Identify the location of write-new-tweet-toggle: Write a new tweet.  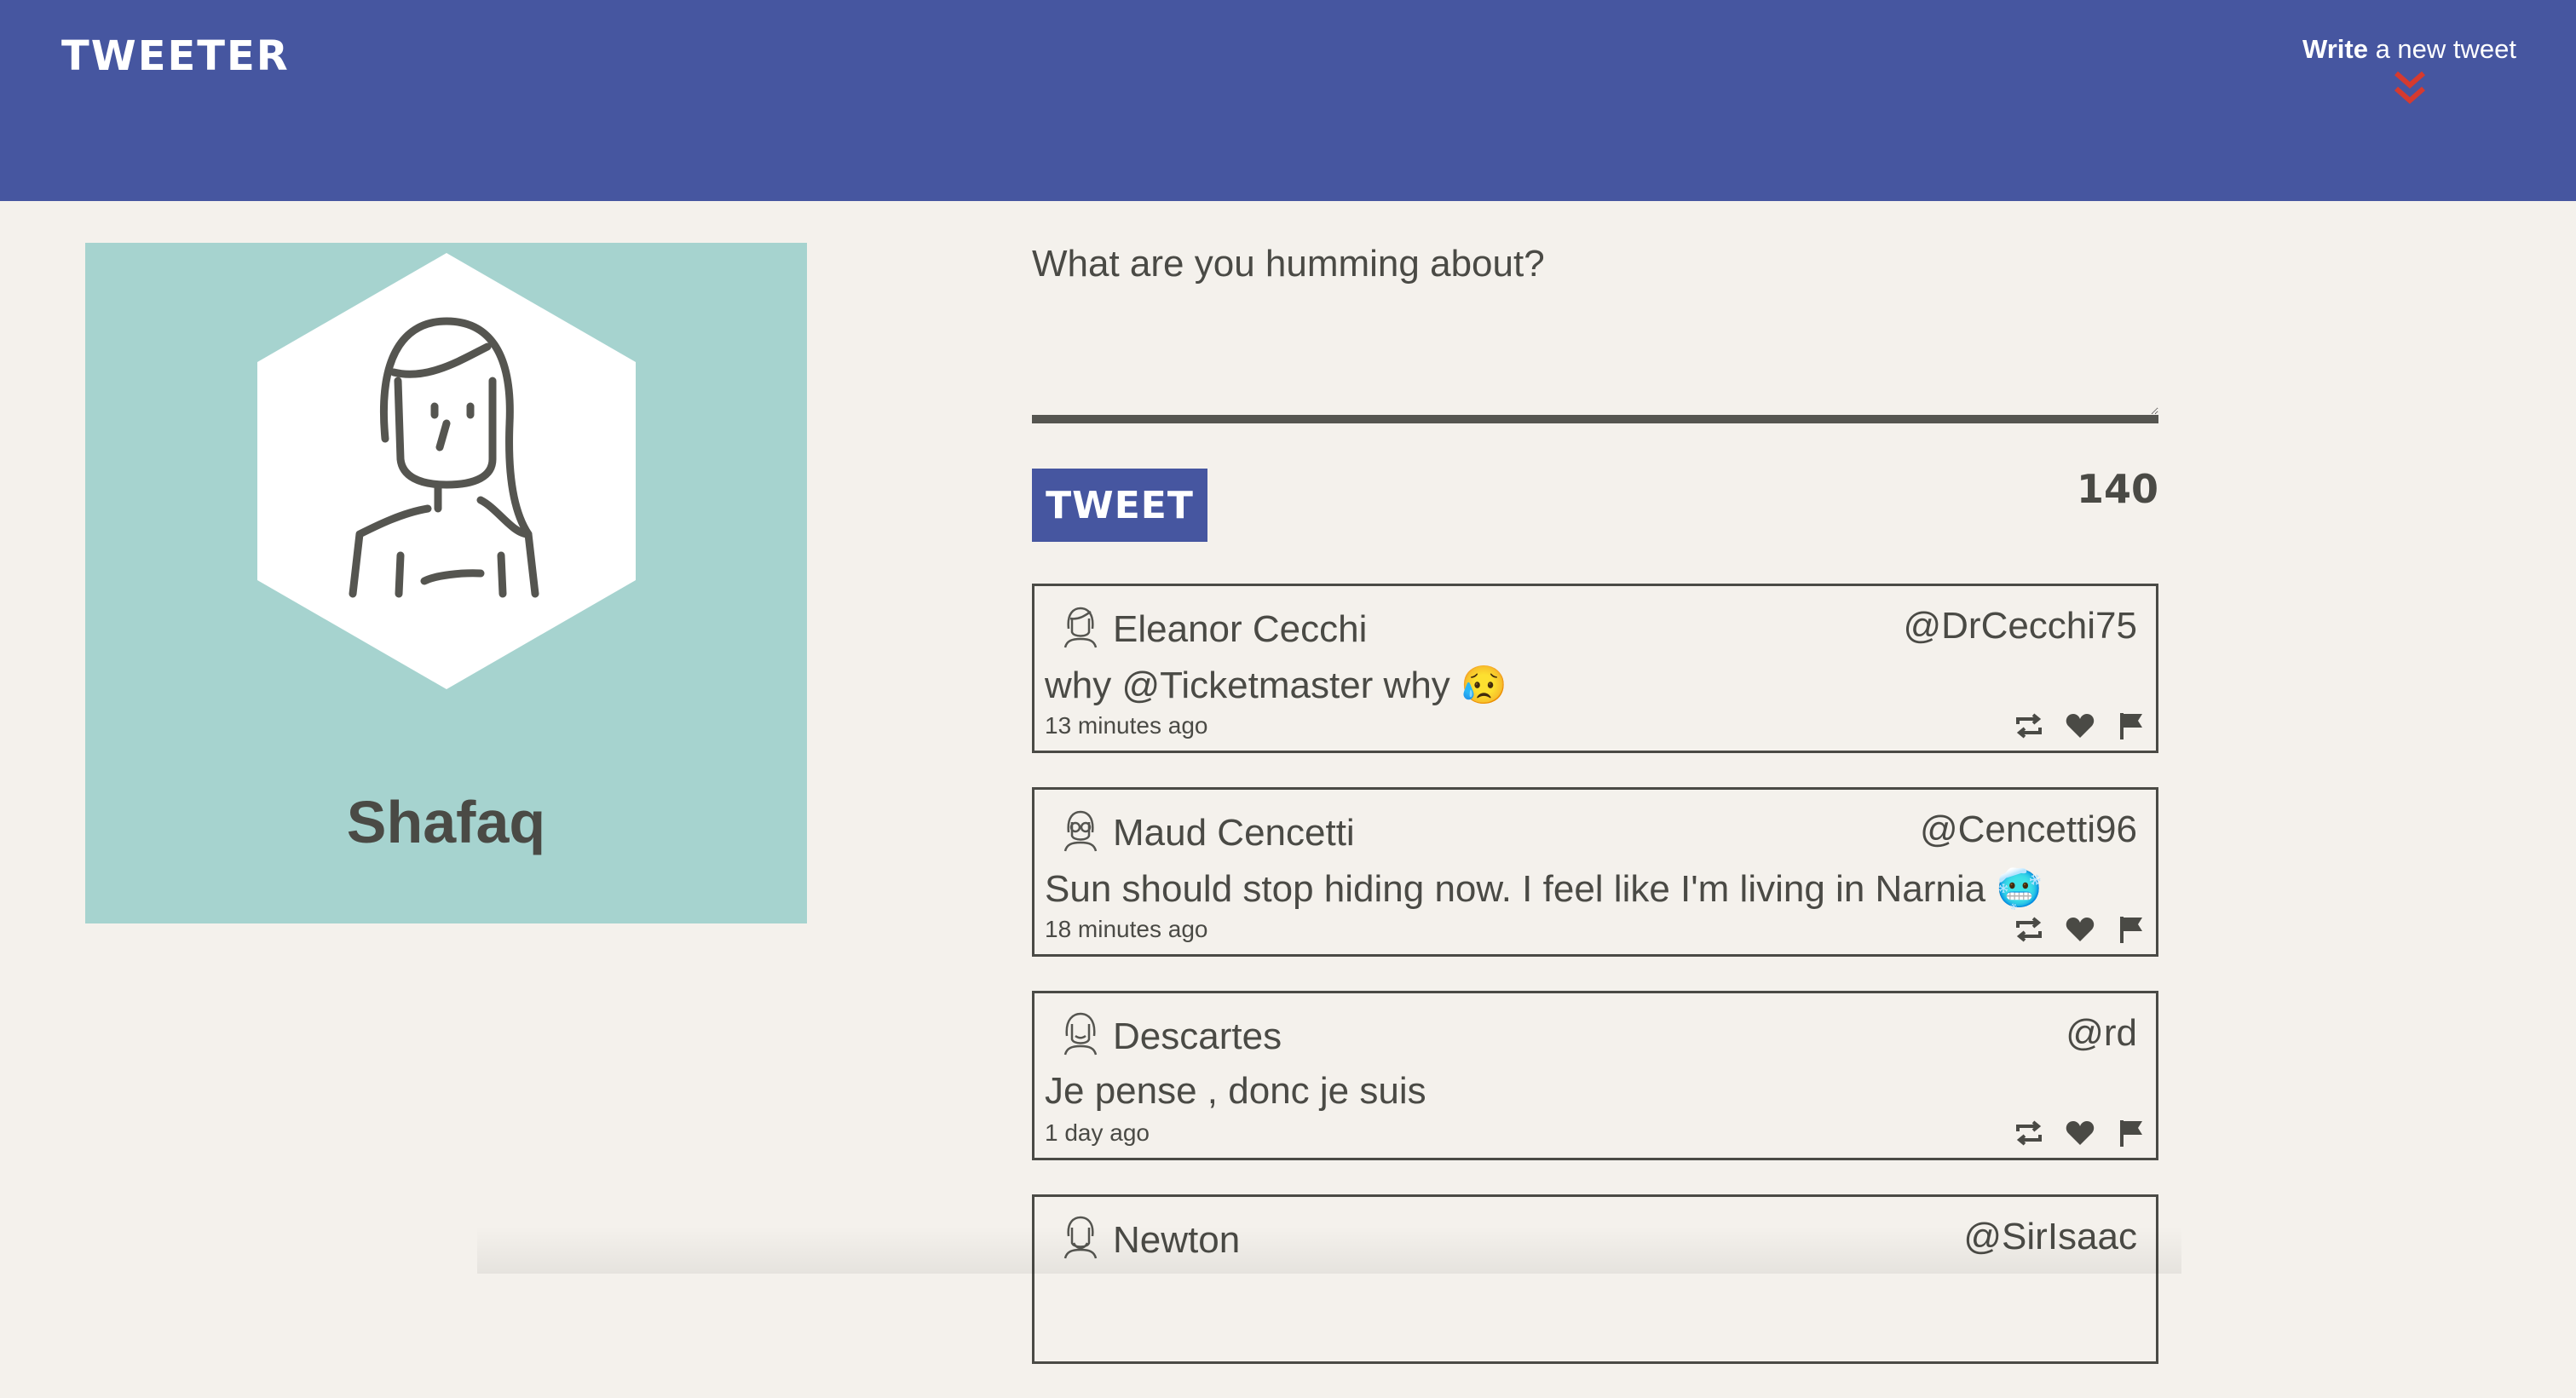
(2409, 70).